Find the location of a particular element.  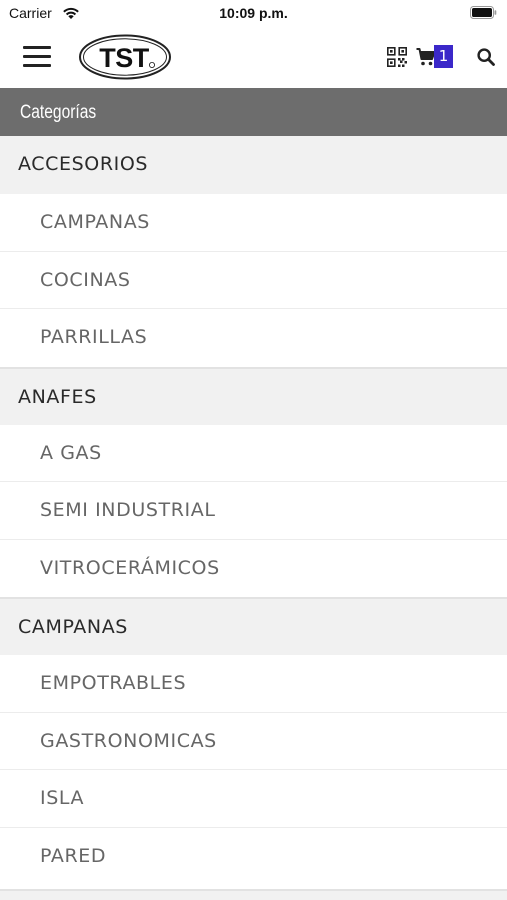

qr-code-icon is located at coordinates (397, 57).